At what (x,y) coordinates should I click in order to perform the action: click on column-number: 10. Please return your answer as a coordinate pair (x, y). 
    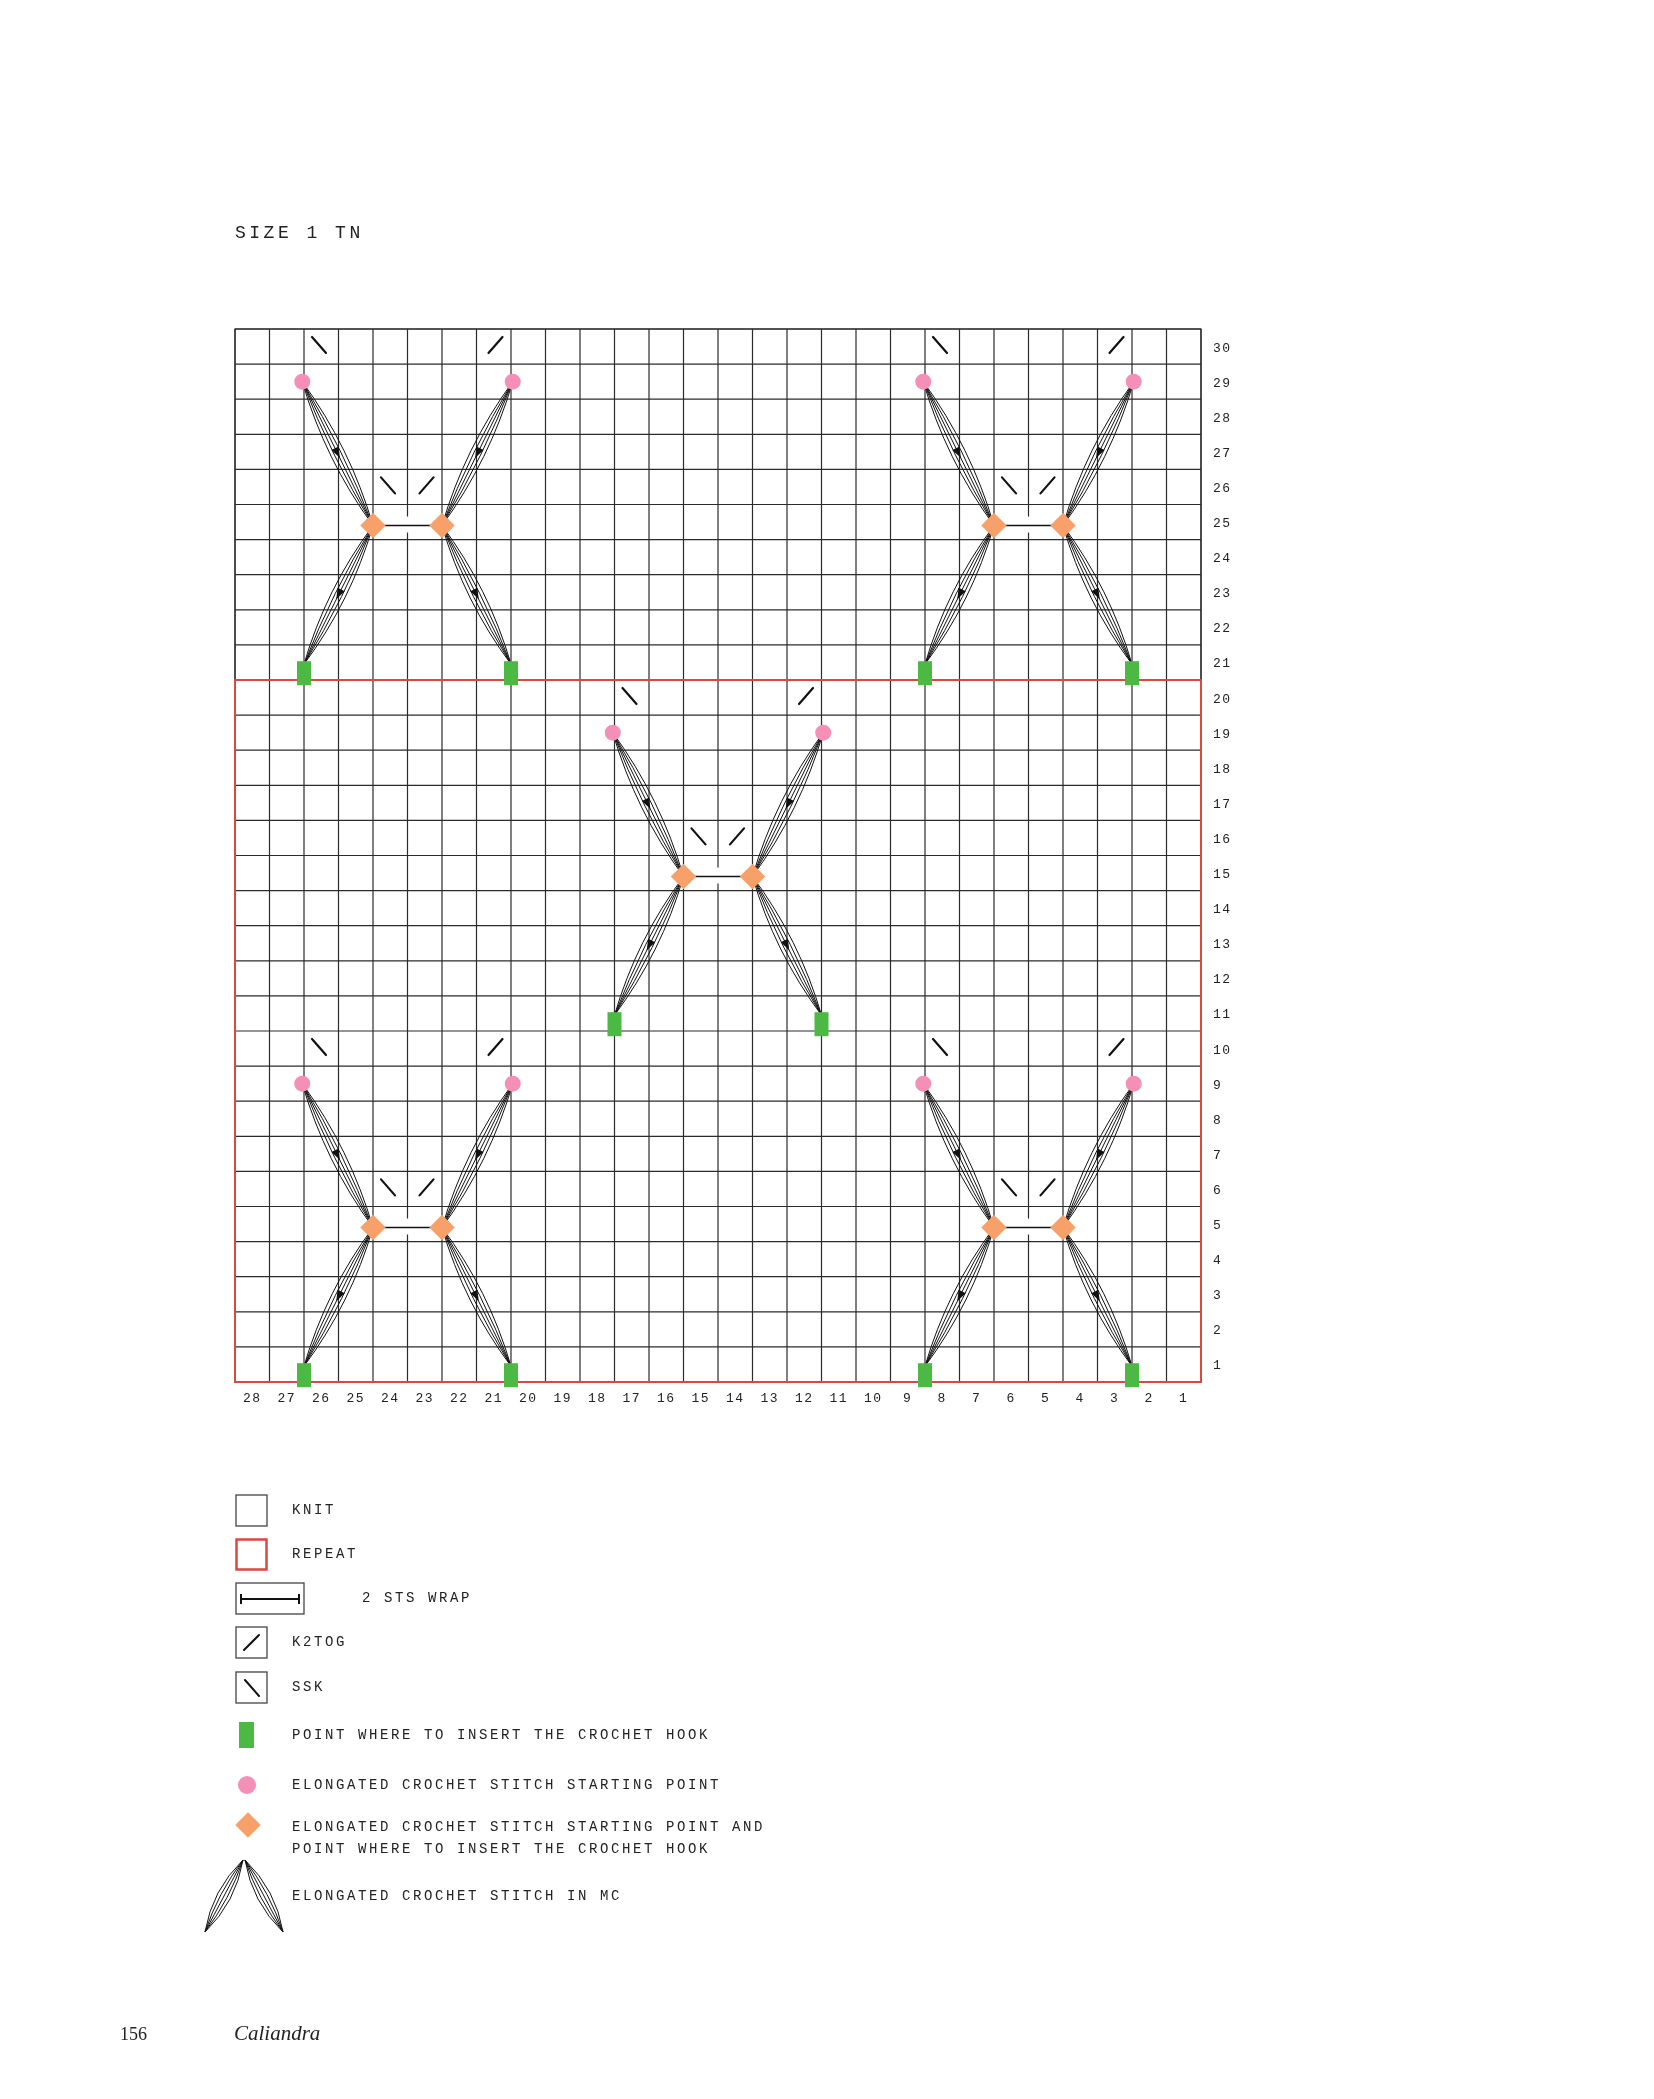
    Looking at the image, I should click on (873, 1398).